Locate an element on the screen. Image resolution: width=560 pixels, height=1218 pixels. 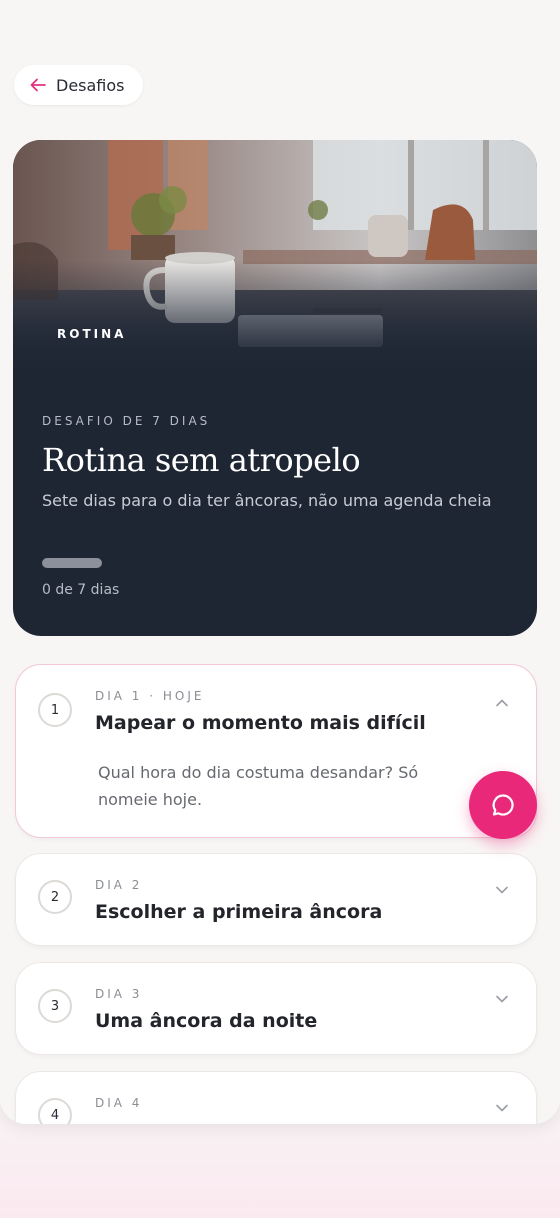
chat-fab-button is located at coordinates (503, 805).